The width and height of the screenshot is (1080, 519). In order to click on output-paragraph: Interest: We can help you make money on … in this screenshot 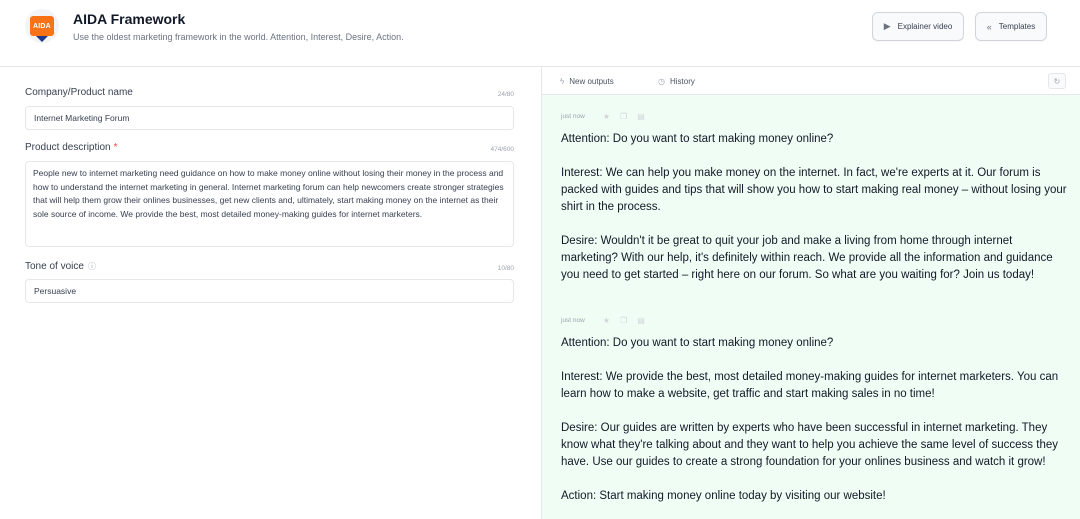, I will do `click(814, 190)`.